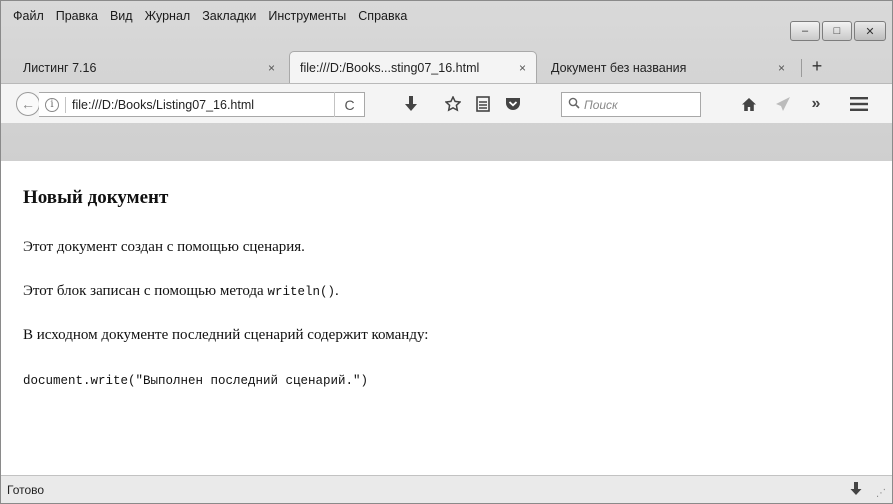 This screenshot has height=504, width=893. What do you see at coordinates (783, 104) in the screenshot?
I see `send-icon` at bounding box center [783, 104].